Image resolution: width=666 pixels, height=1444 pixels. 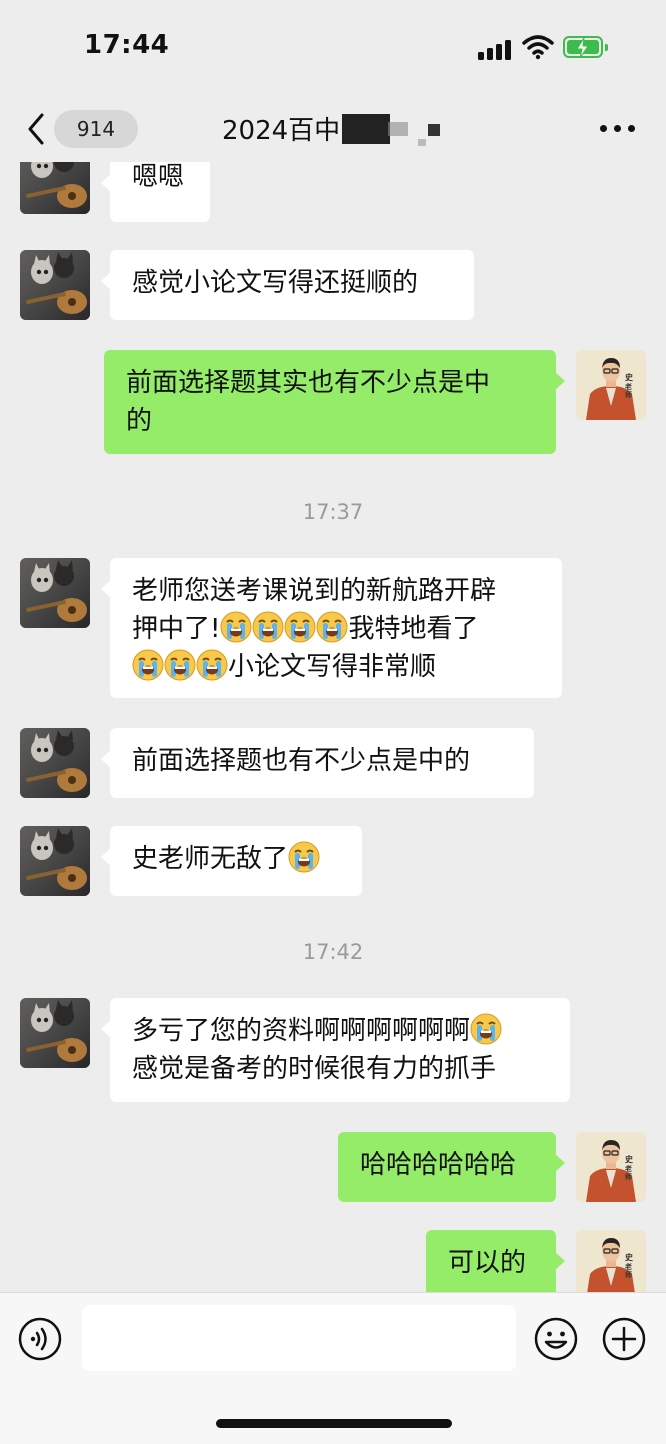 I want to click on message-bubble-incoming: 多亏了您的资料啊啊啊啊啊啊 感觉是备考的时候很有力的抓手, so click(x=335, y=1050).